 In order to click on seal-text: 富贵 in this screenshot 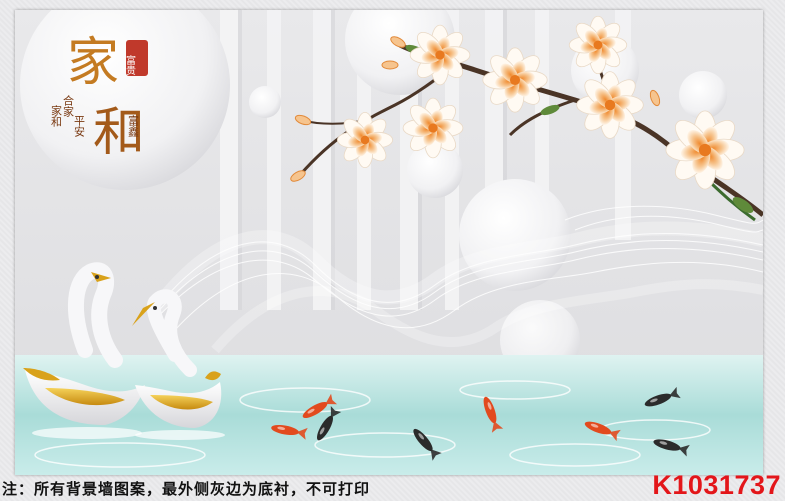, I will do `click(130, 65)`.